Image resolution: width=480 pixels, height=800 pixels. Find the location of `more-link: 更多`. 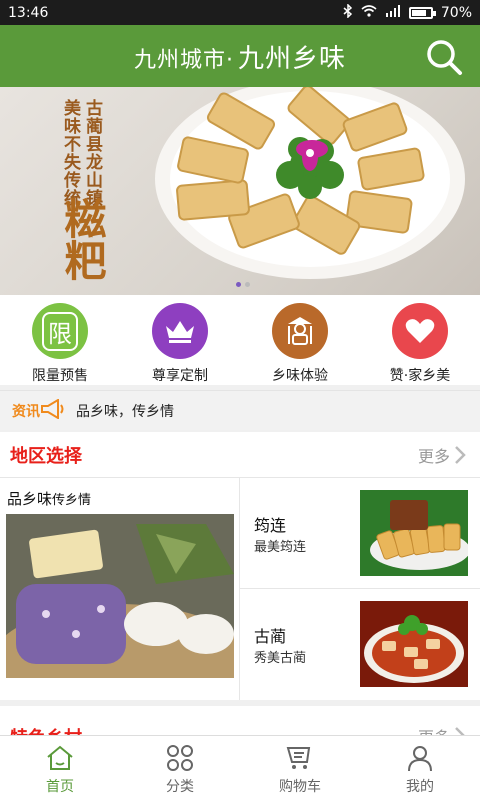

more-link: 更多 is located at coordinates (442, 455).